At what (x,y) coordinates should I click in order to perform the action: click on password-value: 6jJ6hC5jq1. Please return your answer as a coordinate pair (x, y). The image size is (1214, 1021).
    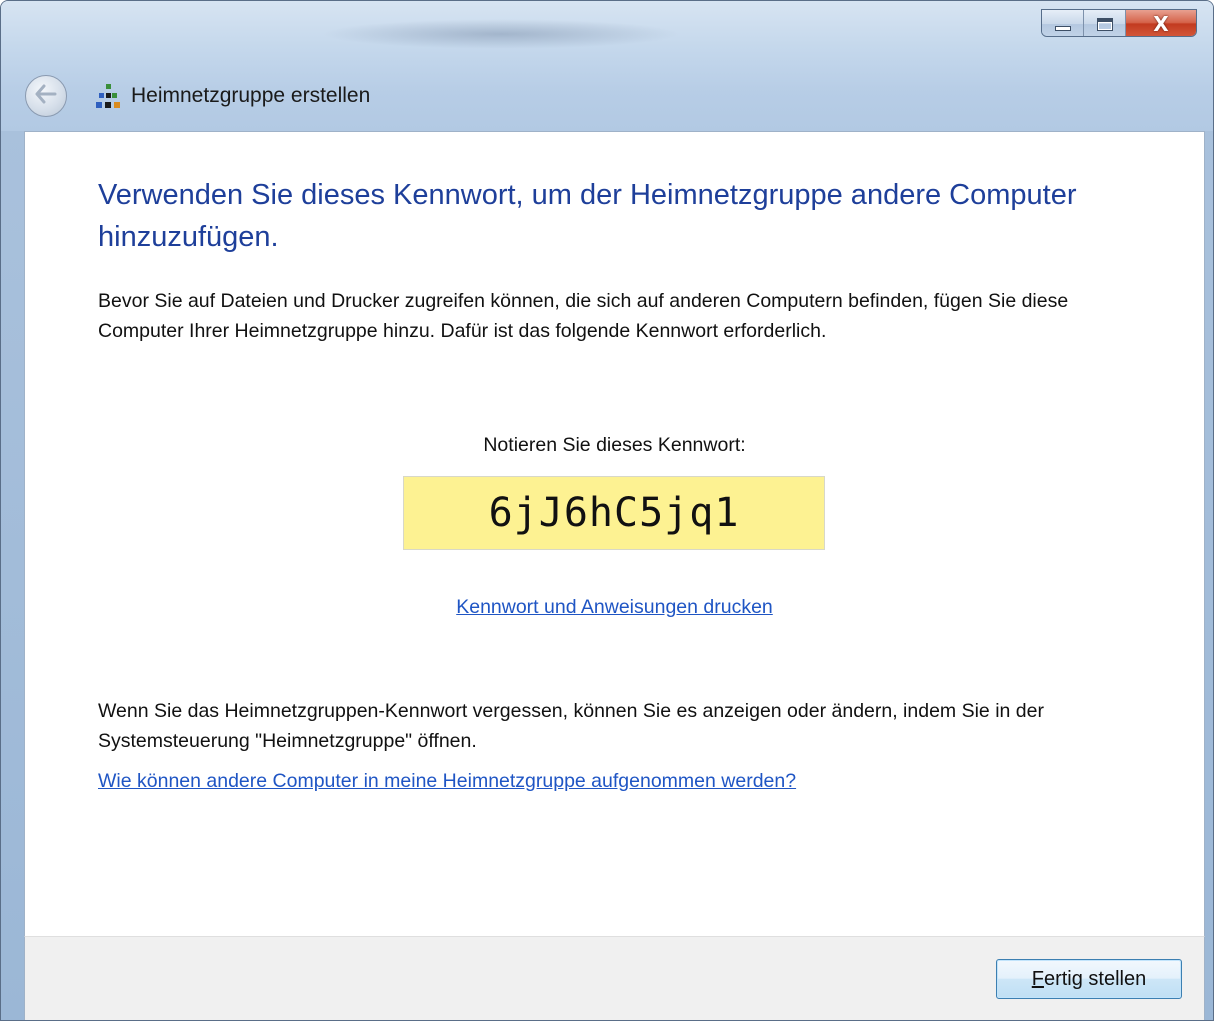
    Looking at the image, I should click on (614, 513).